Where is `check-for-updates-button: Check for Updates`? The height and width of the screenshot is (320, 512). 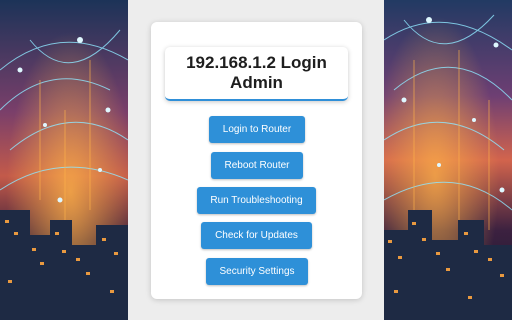
check-for-updates-button: Check for Updates is located at coordinates (256, 235).